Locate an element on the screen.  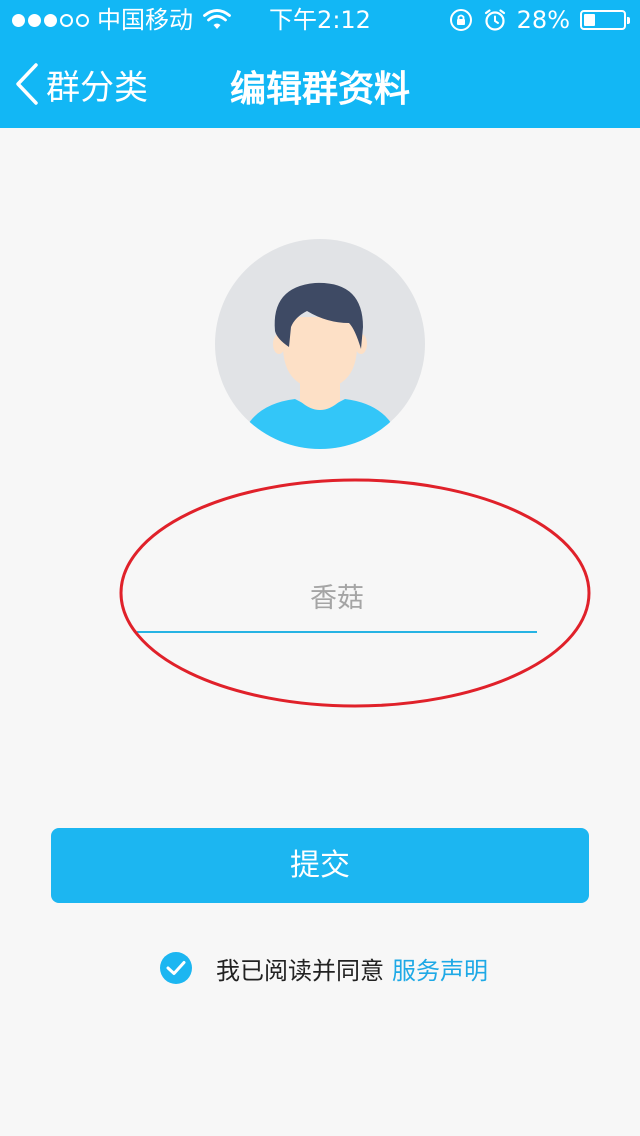
agreement-checkbox is located at coordinates (176, 968).